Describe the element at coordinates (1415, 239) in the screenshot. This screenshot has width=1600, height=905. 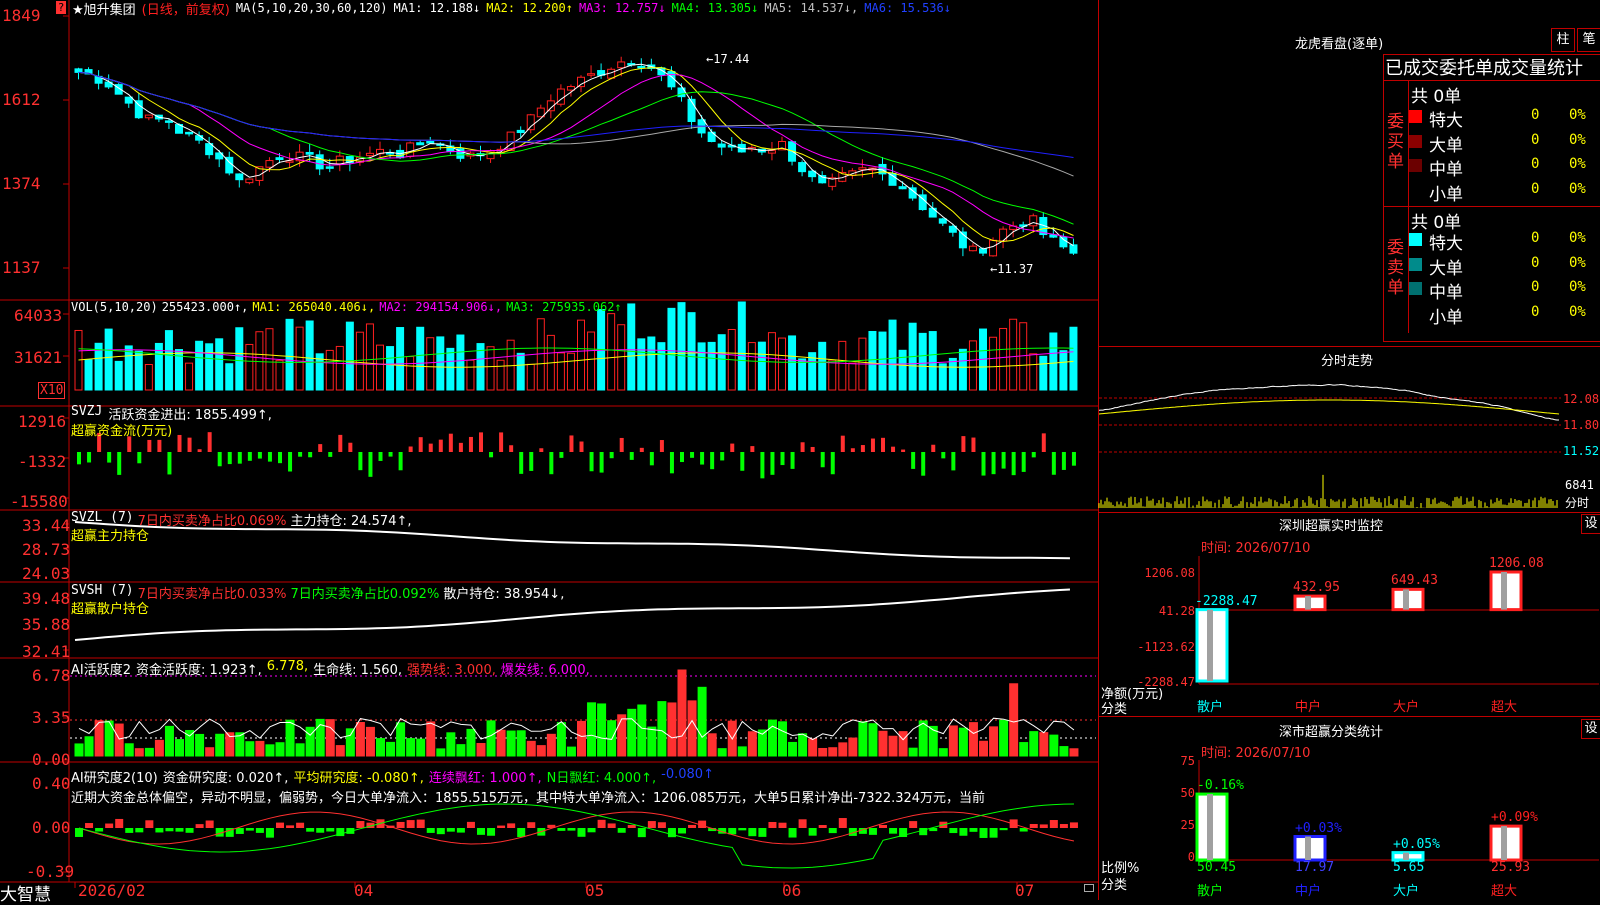
I see `sell-row-swatch` at that location.